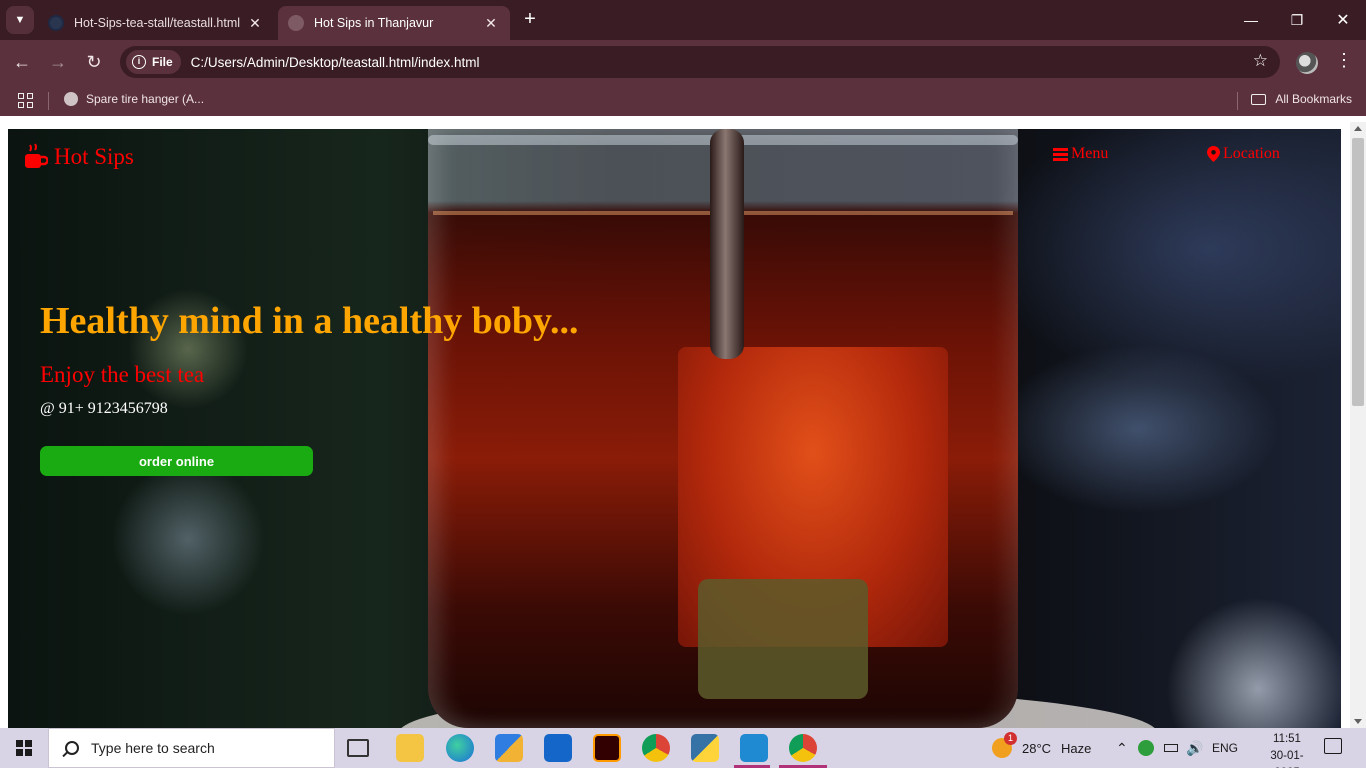  What do you see at coordinates (1358, 721) in the screenshot?
I see `scroll-down-arrow` at bounding box center [1358, 721].